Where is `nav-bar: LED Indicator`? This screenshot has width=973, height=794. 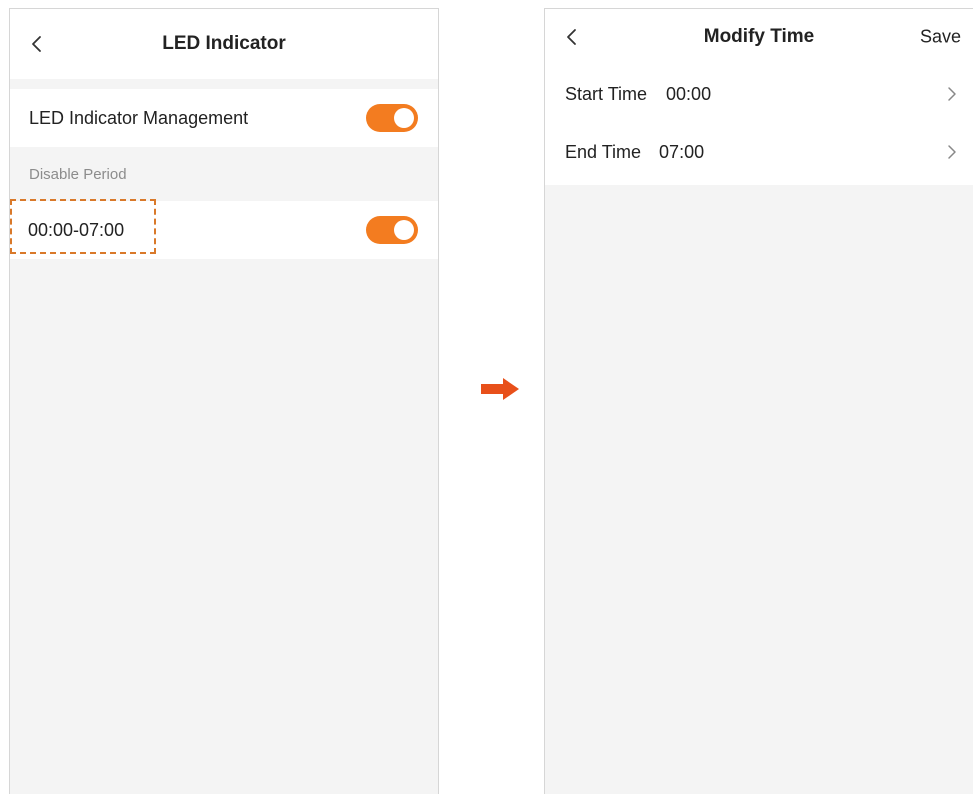
nav-bar: LED Indicator is located at coordinates (224, 44).